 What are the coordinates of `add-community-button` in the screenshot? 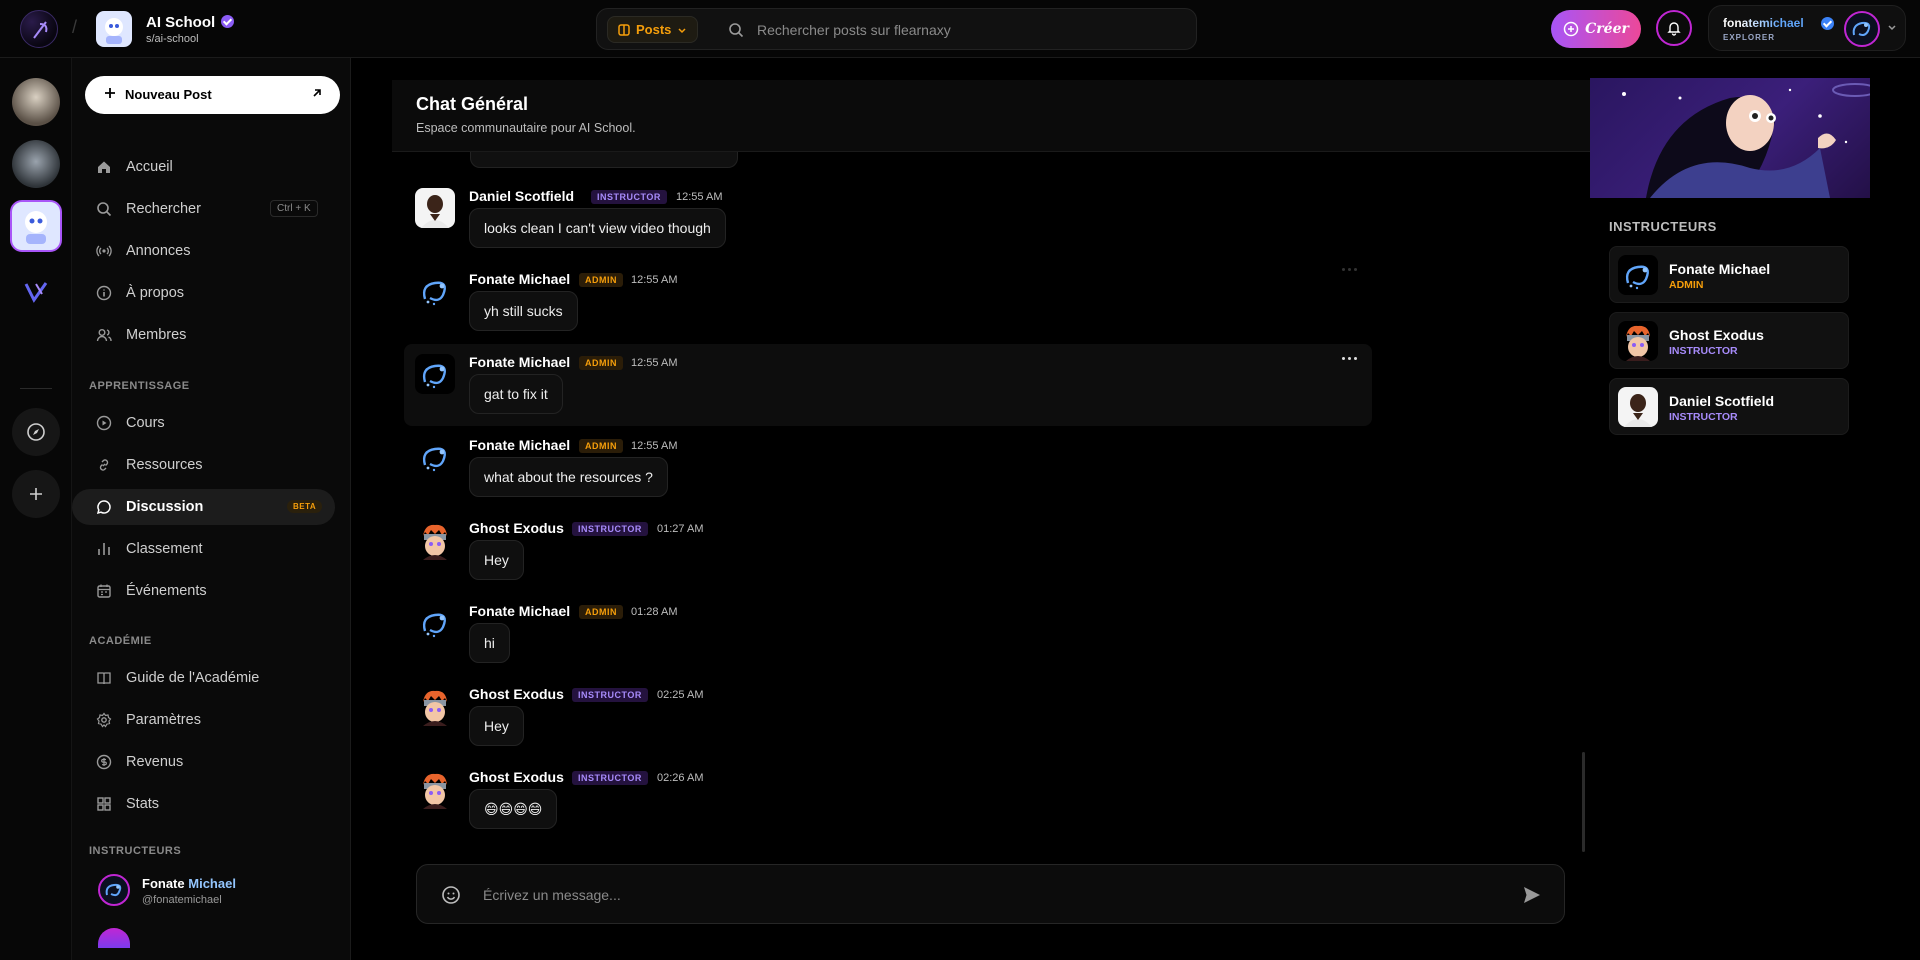 It's located at (36, 494).